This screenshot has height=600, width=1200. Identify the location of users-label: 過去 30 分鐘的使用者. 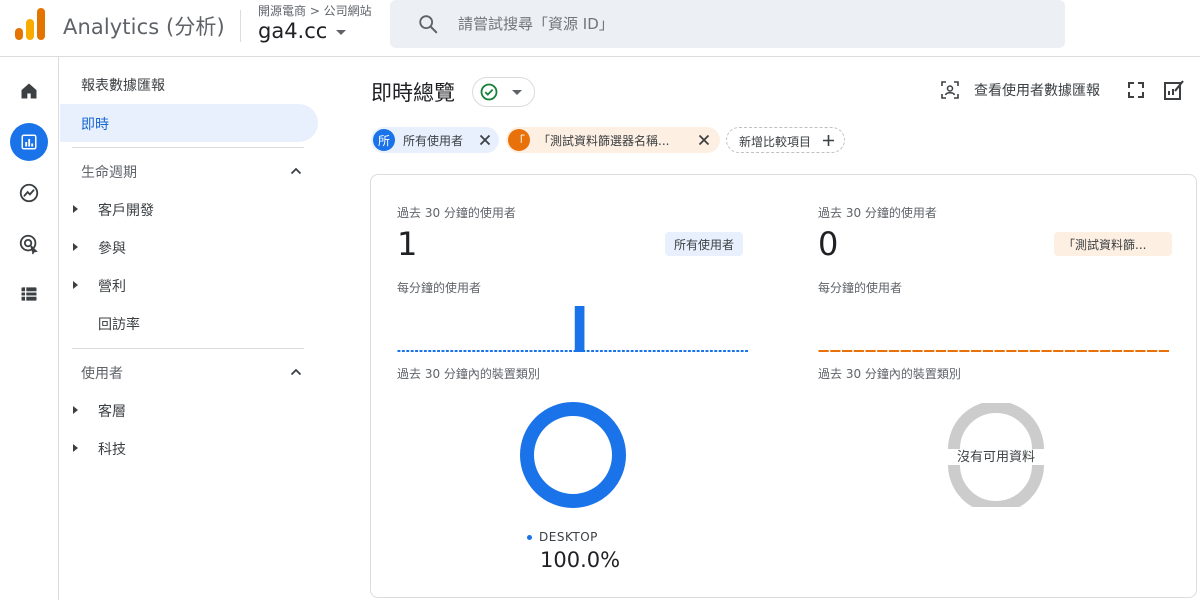
(456, 213).